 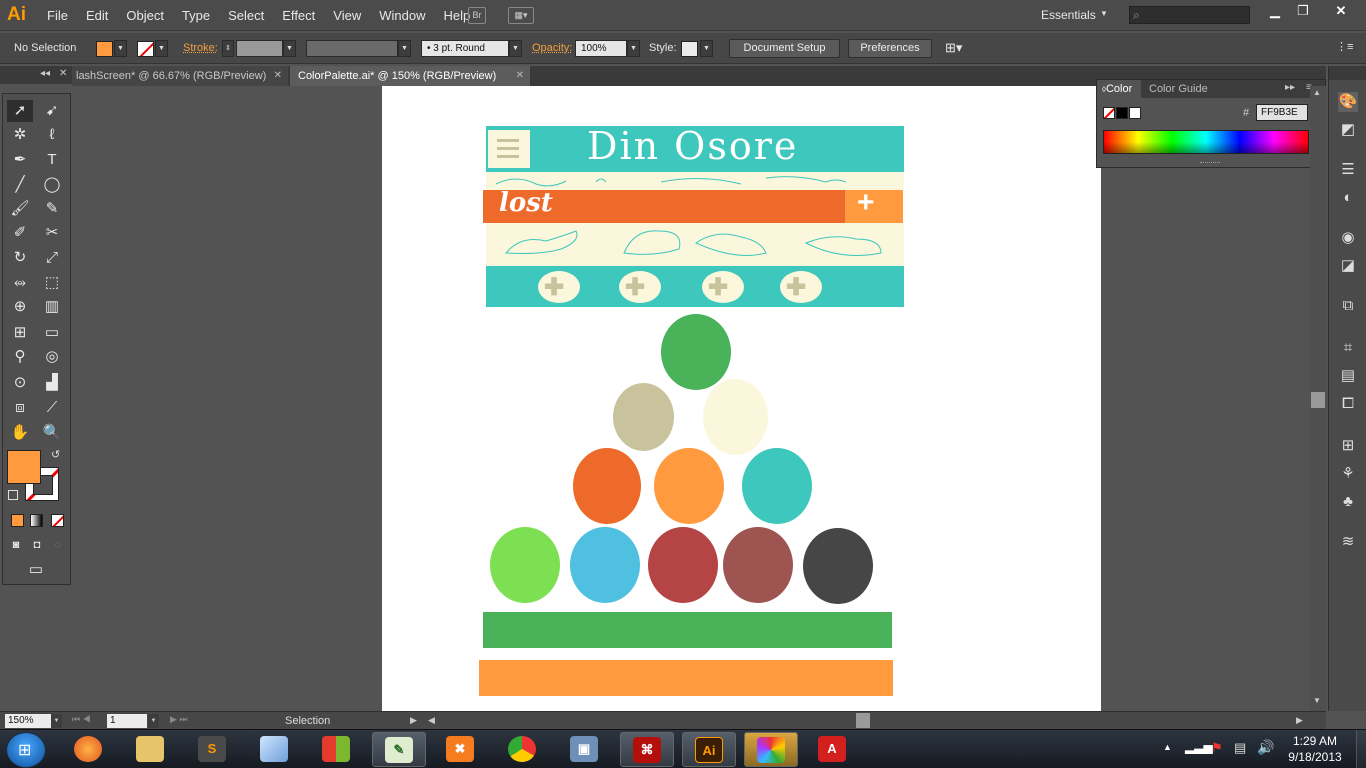 What do you see at coordinates (1348, 404) in the screenshot?
I see `pathfinder-icon: ⧠` at bounding box center [1348, 404].